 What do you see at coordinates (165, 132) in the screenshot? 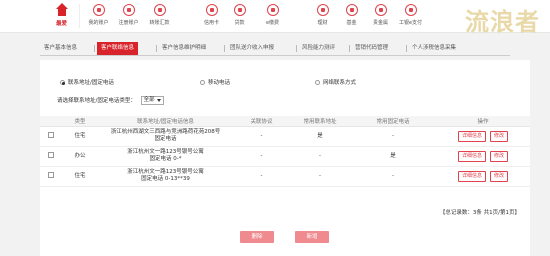
I see `info-line: 浙江杭州西湖文三西路与竞洲路荷花苑208号` at bounding box center [165, 132].